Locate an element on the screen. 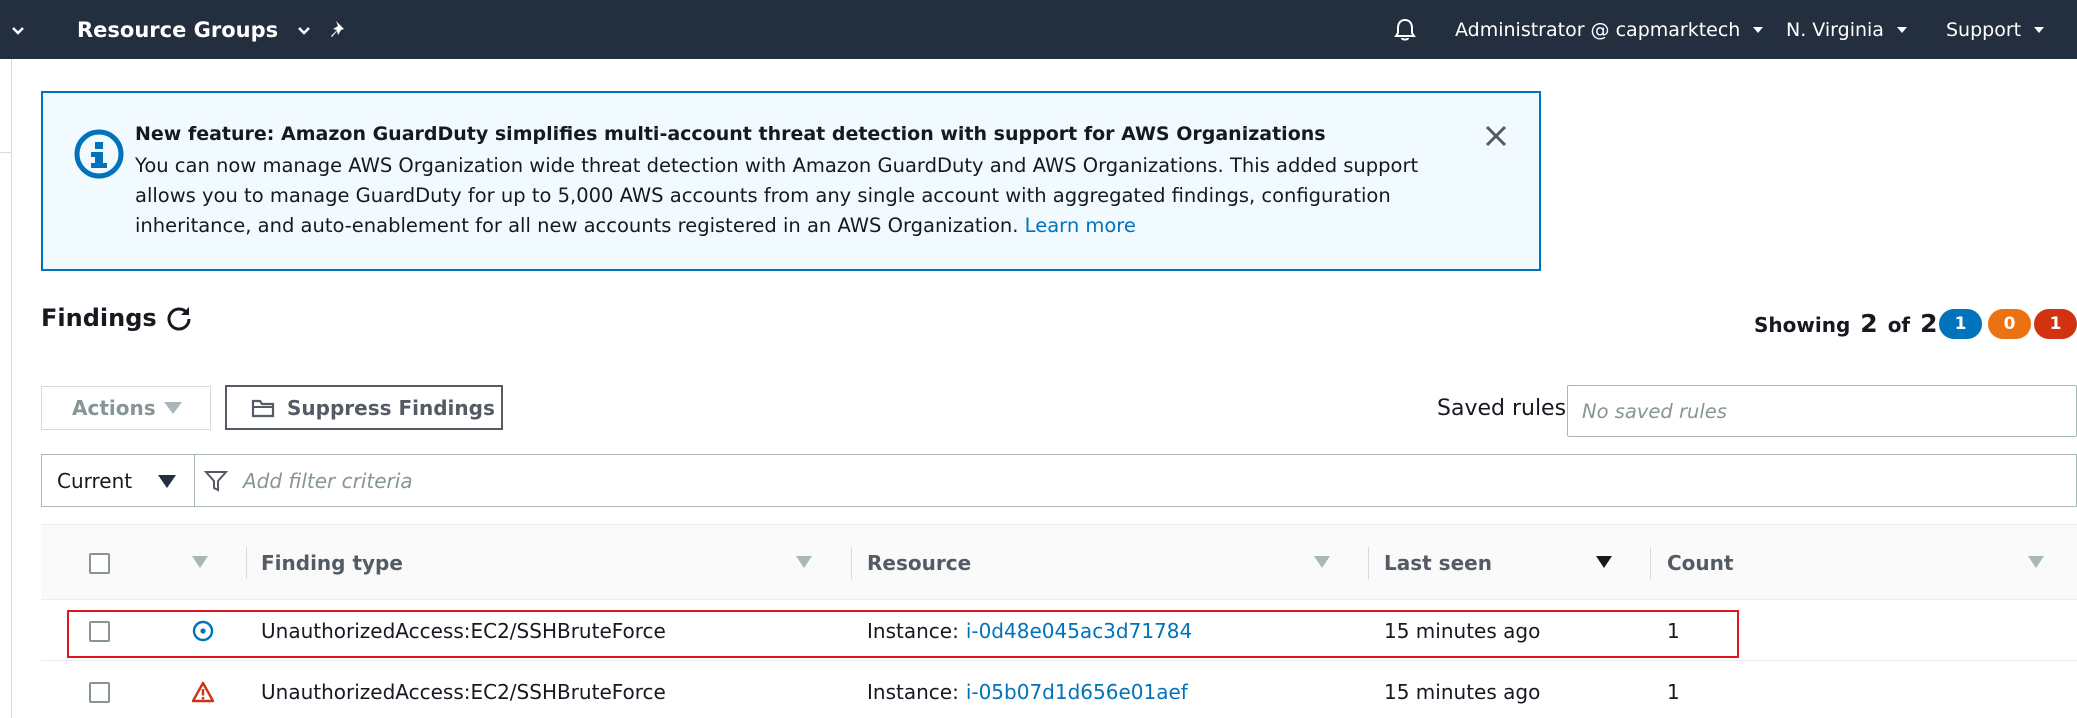 This screenshot has width=2077, height=718. resource-cell: Instance: i-0d48e045ac3d71784 is located at coordinates (1029, 631).